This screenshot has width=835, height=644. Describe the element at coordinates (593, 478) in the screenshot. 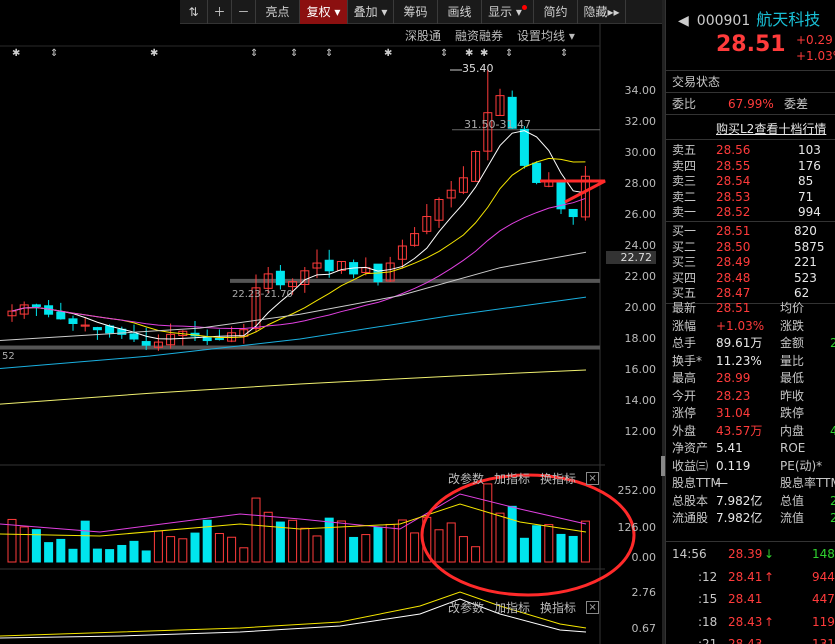

I see `volume-close-icon: ×` at that location.